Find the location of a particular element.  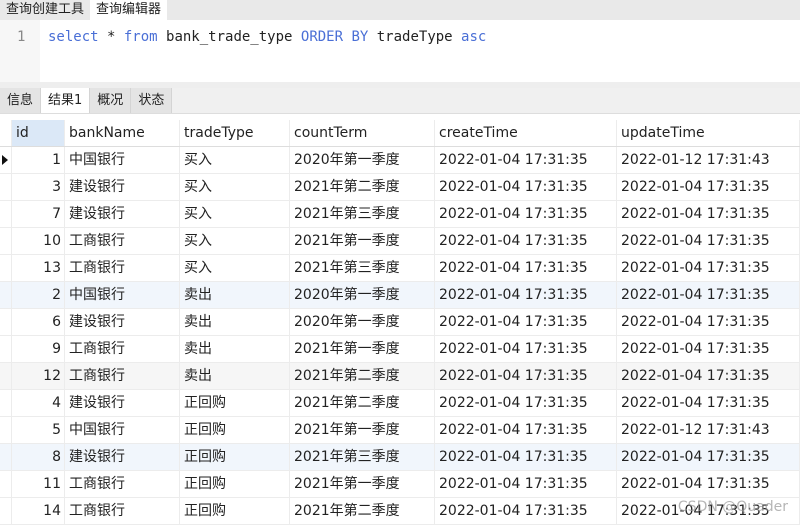

tab-query-editor: 查询编辑器 is located at coordinates (129, 10).